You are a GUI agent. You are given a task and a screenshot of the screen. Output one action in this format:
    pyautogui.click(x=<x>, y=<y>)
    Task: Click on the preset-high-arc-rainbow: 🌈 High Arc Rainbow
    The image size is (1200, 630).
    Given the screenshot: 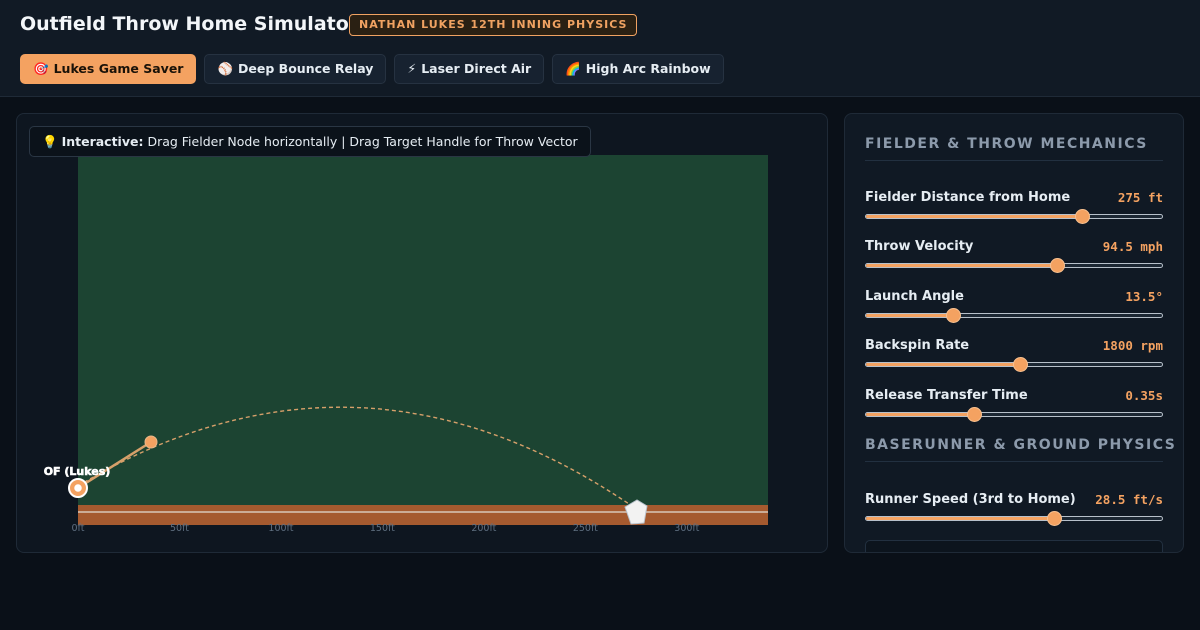 What is the action you would take?
    pyautogui.click(x=638, y=69)
    